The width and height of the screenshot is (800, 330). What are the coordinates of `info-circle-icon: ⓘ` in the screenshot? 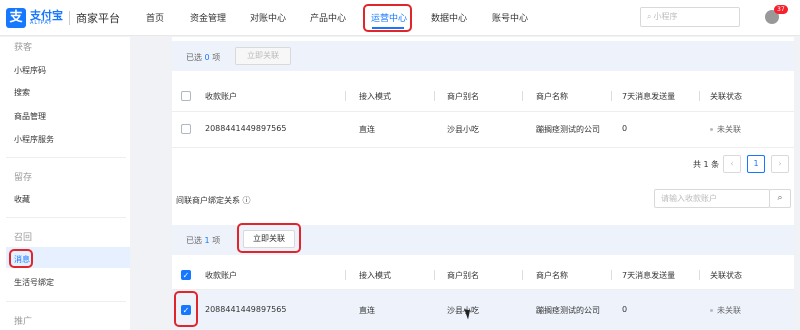 It's located at (246, 200).